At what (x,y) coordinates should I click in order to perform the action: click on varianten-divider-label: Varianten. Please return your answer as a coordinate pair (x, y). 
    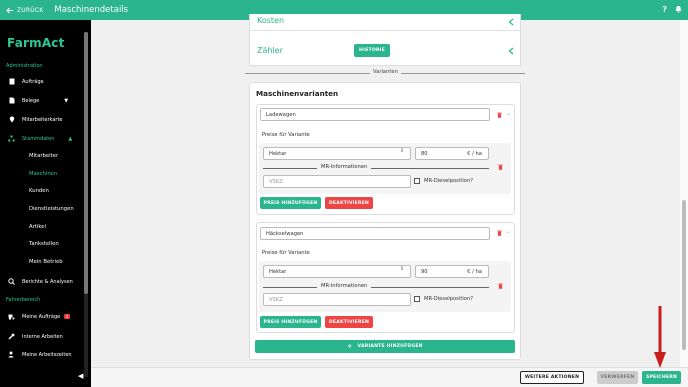
    Looking at the image, I should click on (385, 72).